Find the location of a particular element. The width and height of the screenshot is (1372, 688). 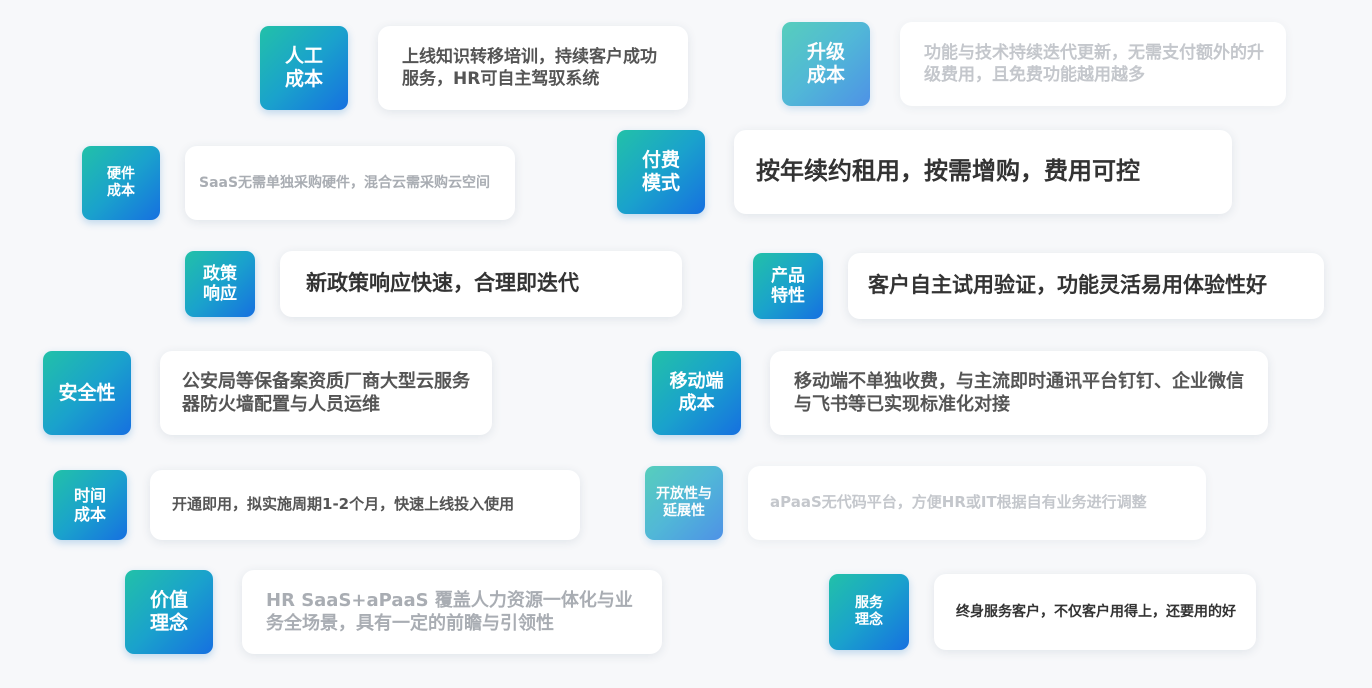

badge-openness-label: 开放性与 延展性 is located at coordinates (684, 502).